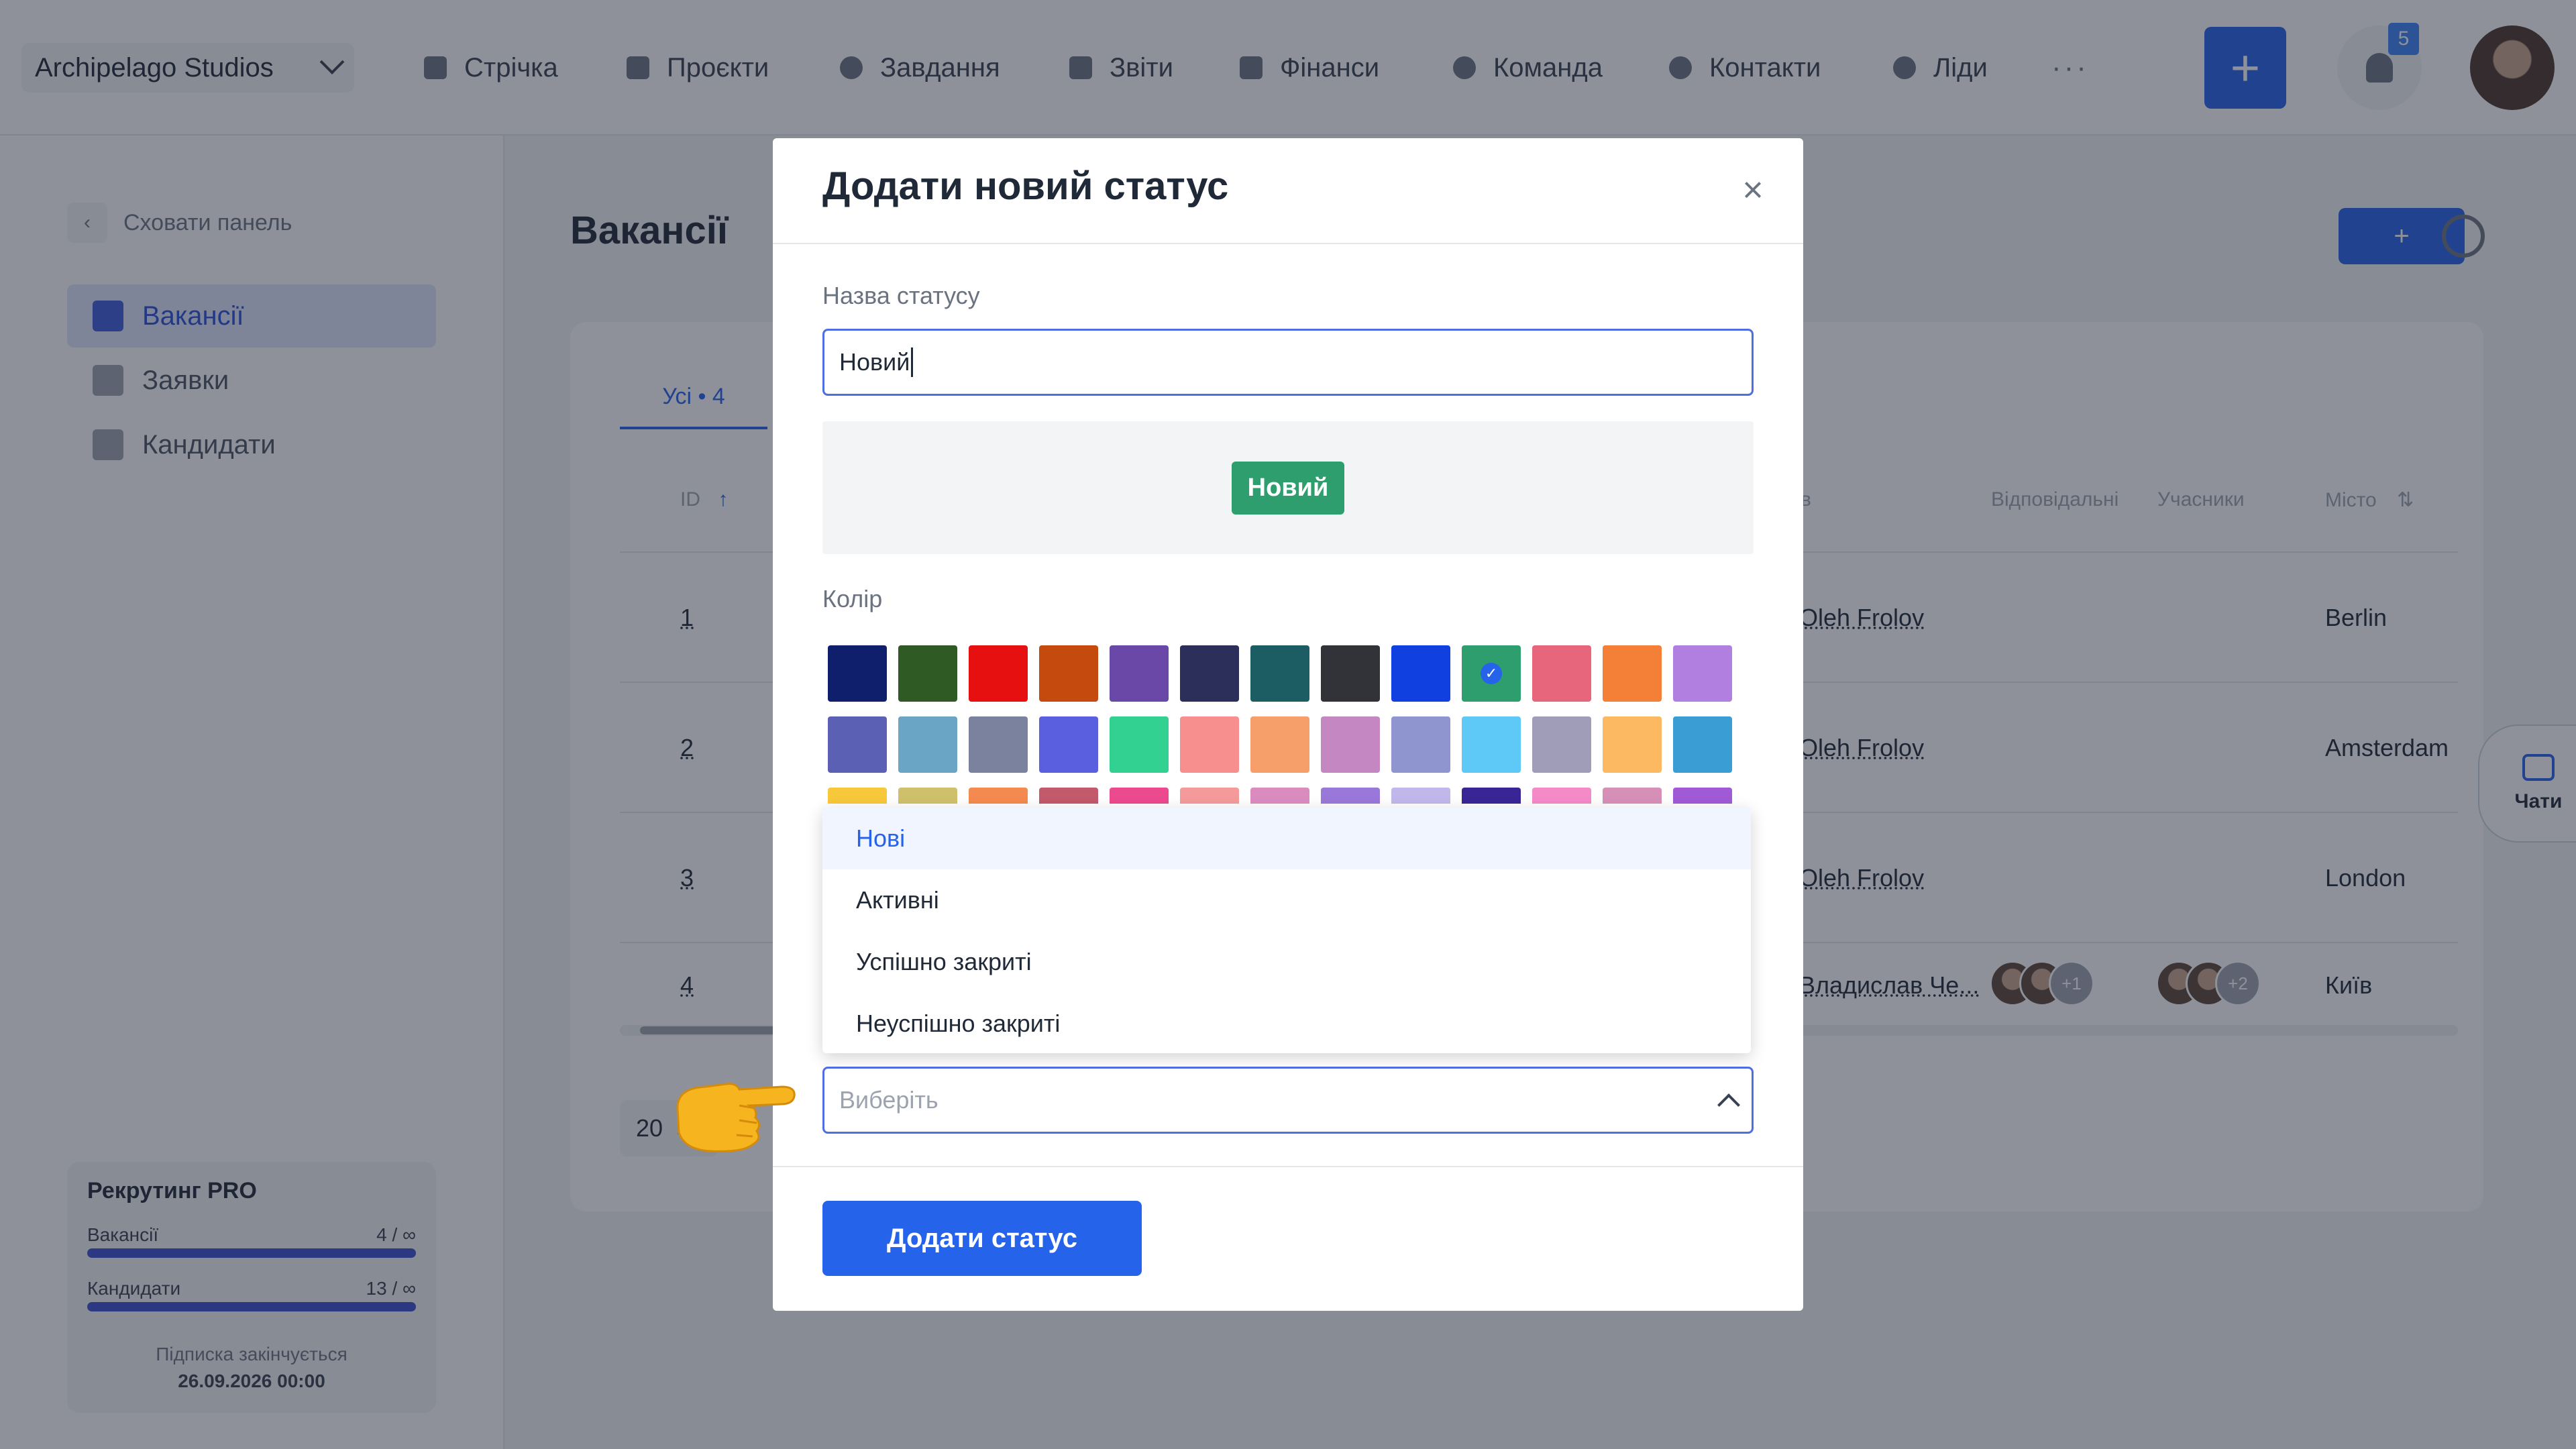 Image resolution: width=2576 pixels, height=1449 pixels. I want to click on pointing-hand-icon, so click(736, 1117).